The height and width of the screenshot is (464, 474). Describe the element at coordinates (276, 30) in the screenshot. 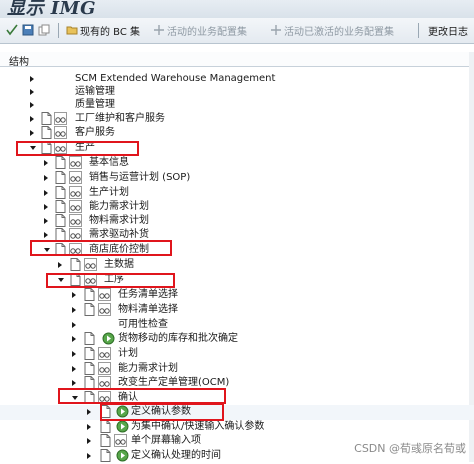

I see `bc-set-icon` at that location.